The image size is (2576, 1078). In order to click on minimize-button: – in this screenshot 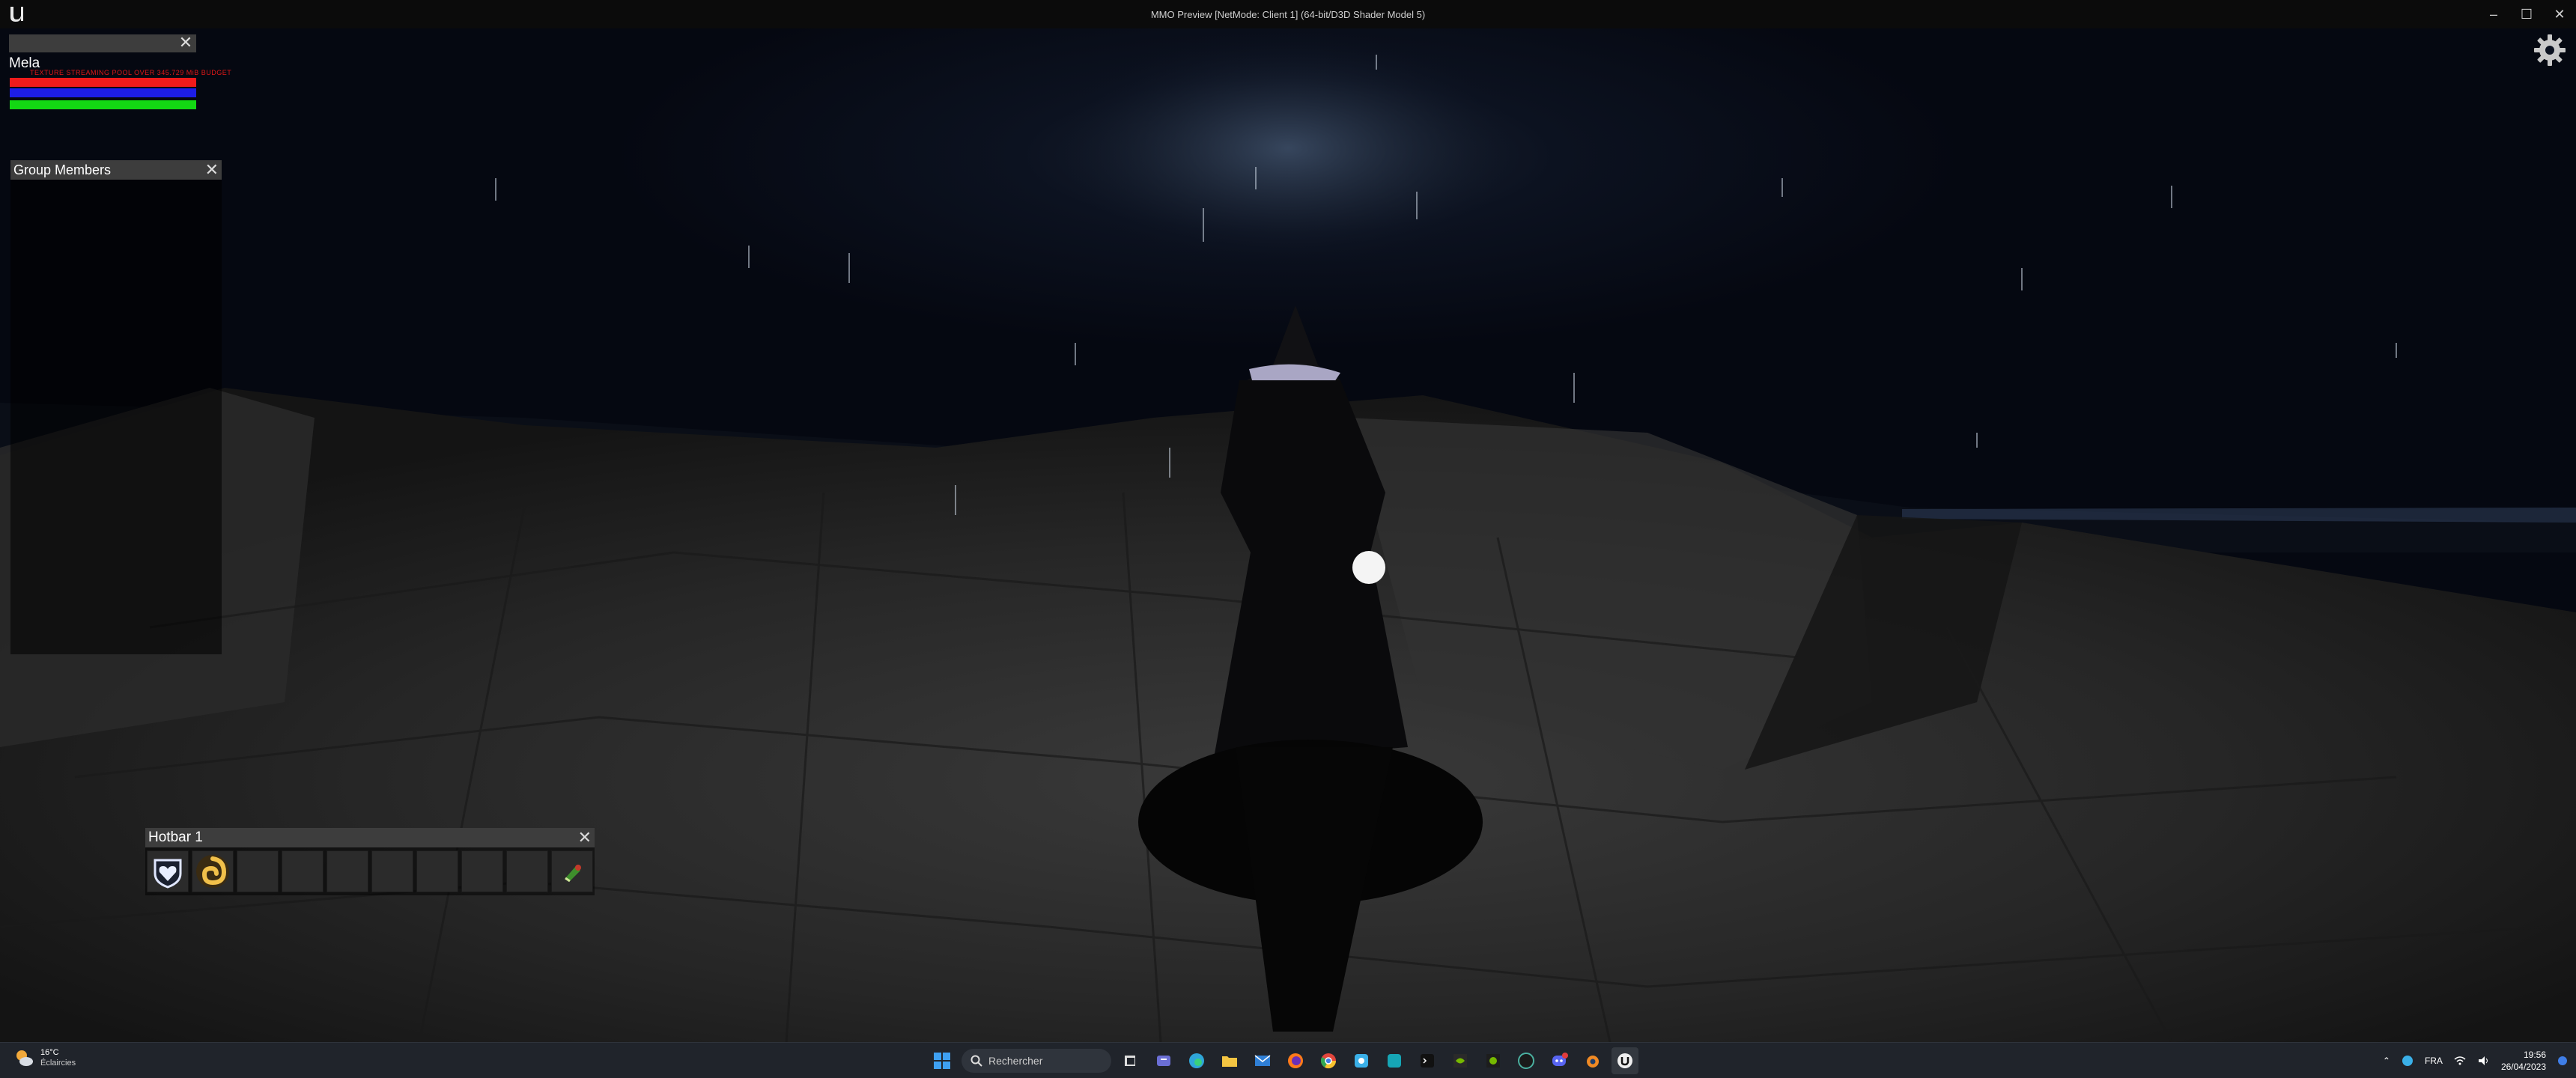, I will do `click(2493, 14)`.